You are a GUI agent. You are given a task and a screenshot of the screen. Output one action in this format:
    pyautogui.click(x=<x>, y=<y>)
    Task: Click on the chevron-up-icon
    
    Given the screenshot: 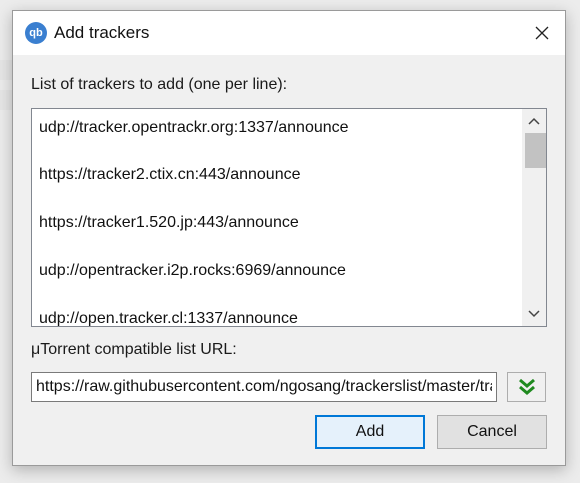 What is the action you would take?
    pyautogui.click(x=534, y=121)
    